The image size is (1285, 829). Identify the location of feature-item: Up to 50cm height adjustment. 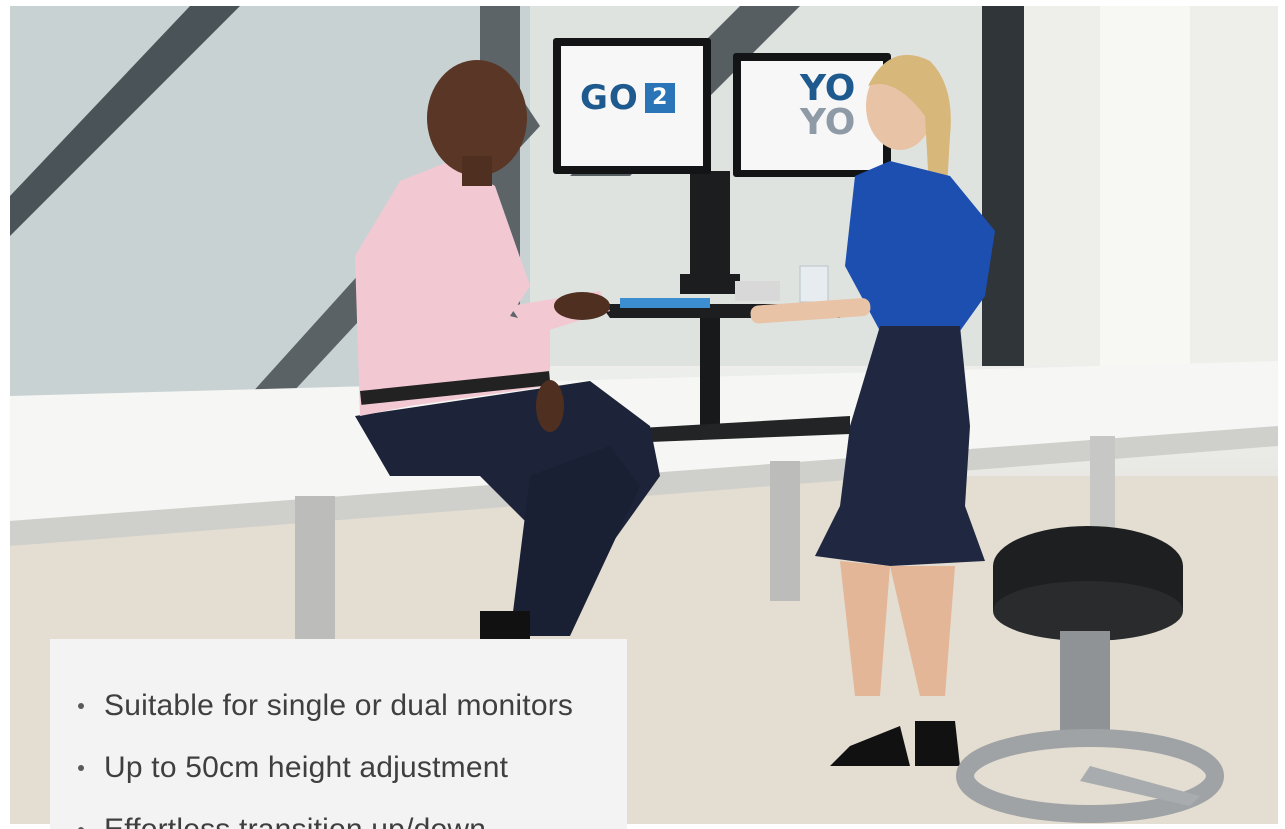
(350, 768).